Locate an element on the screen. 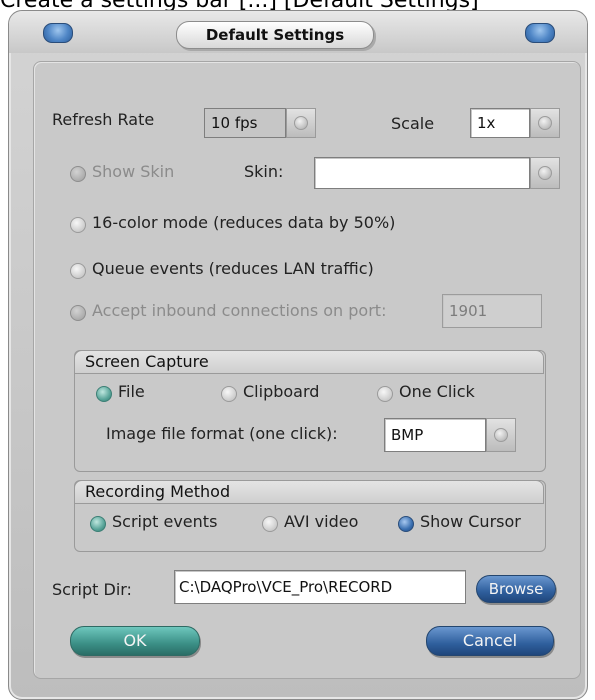  script-events-radio is located at coordinates (98, 524).